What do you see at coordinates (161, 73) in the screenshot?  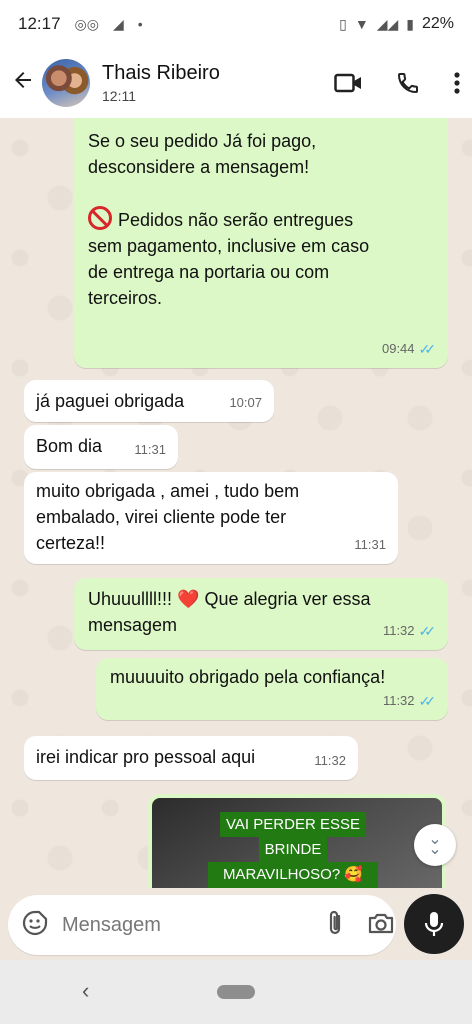 I see `contact-name: Thais Ribeiro` at bounding box center [161, 73].